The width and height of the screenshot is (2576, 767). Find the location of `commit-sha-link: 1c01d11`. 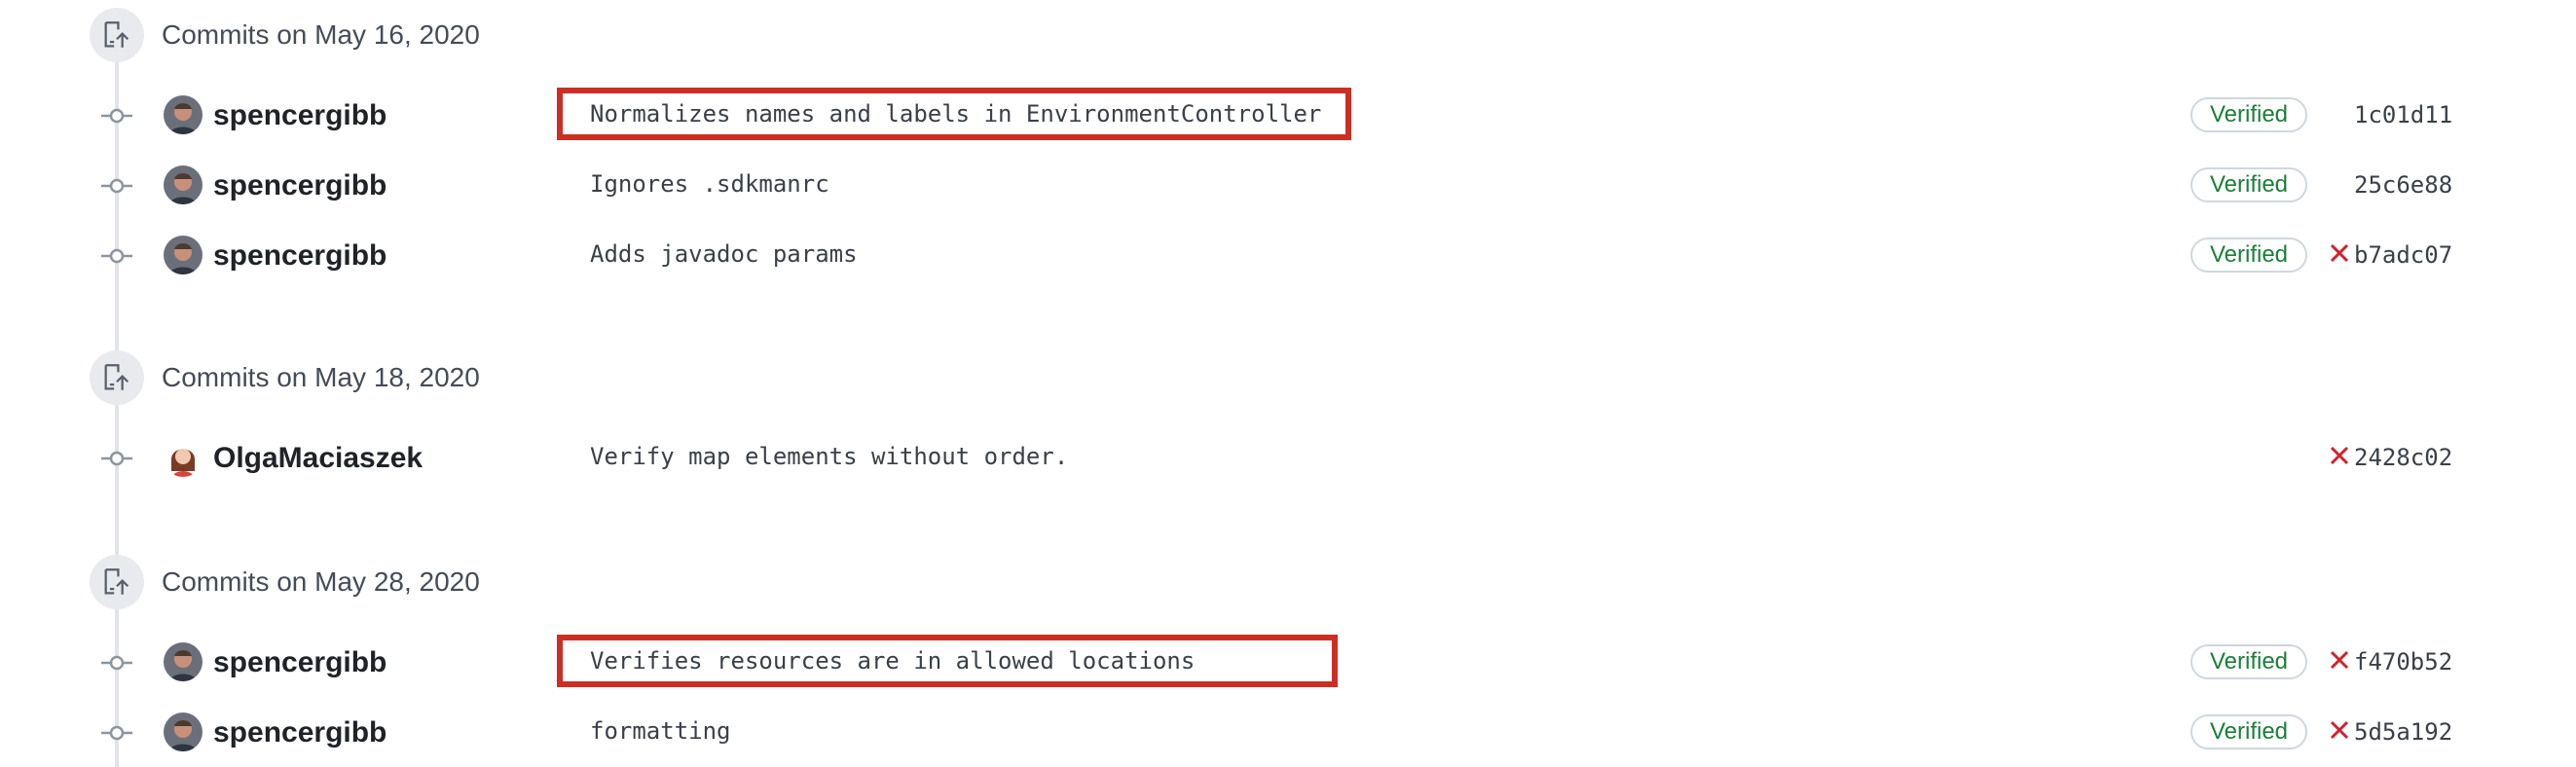

commit-sha-link: 1c01d11 is located at coordinates (2403, 114).